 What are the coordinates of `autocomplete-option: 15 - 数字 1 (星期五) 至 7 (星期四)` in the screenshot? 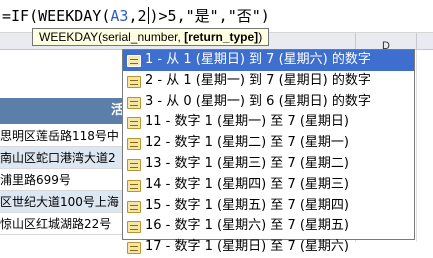 It's located at (268, 206).